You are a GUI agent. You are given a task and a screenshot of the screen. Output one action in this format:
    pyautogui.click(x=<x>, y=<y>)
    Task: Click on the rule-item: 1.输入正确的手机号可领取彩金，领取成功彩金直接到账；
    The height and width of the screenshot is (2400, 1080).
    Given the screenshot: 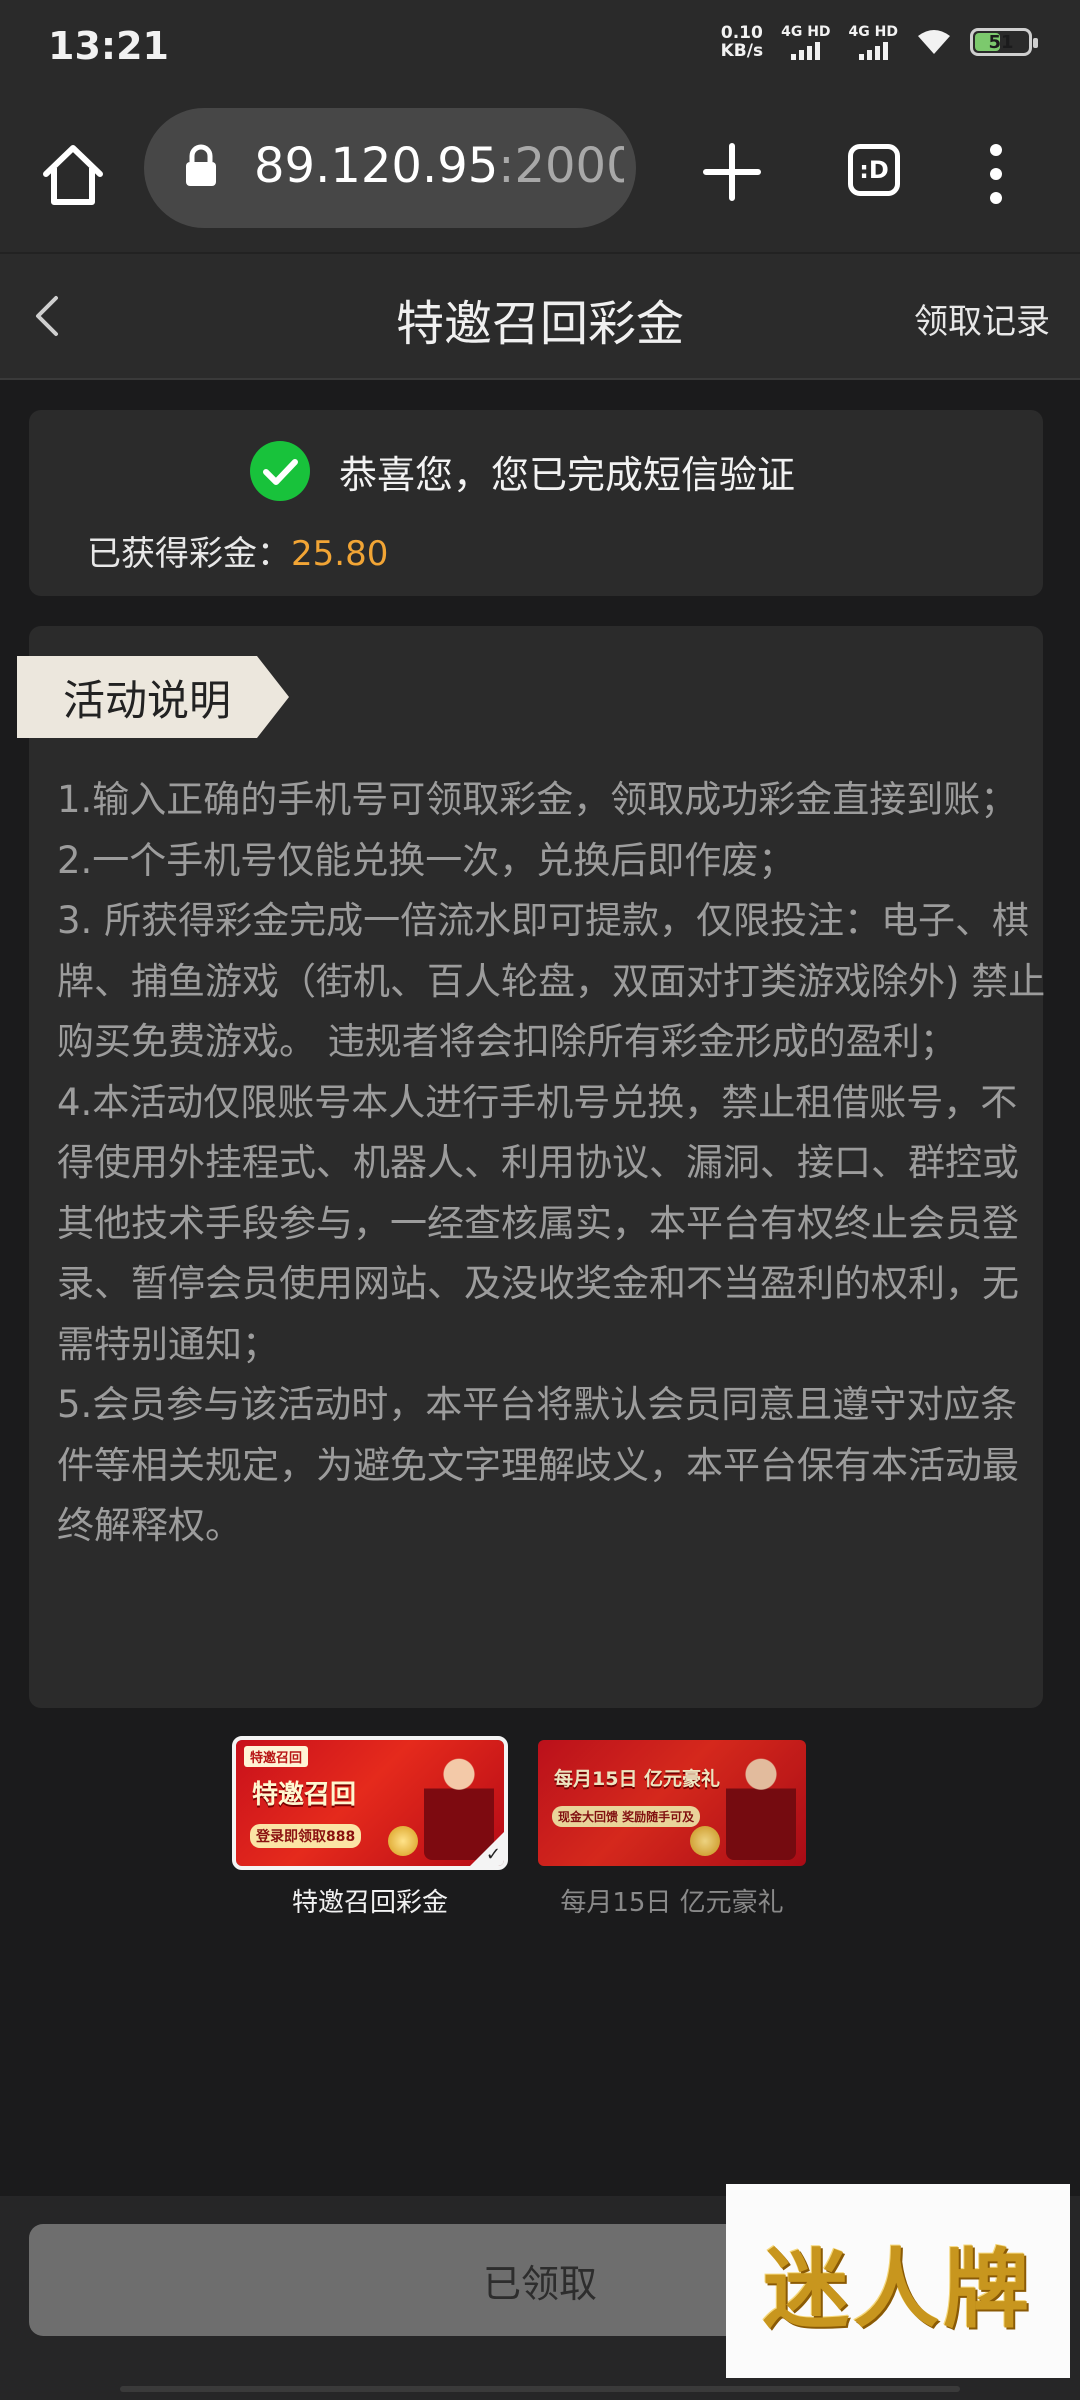 What is the action you would take?
    pyautogui.click(x=537, y=799)
    